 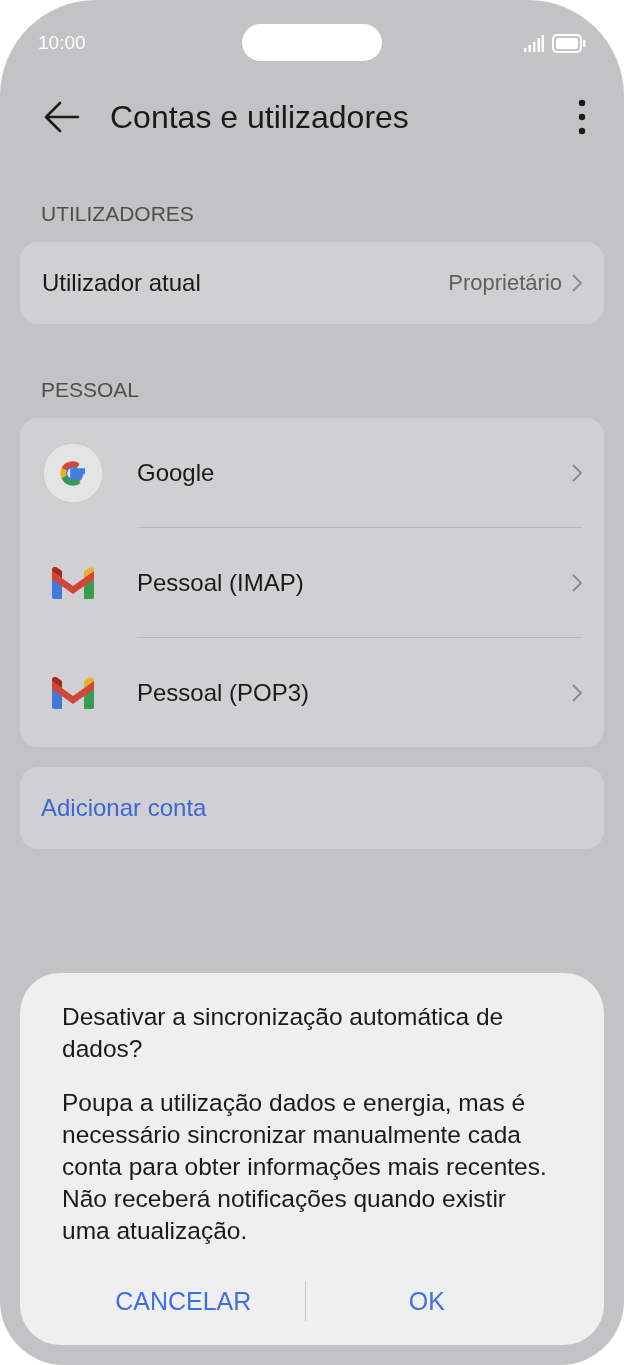 What do you see at coordinates (283, 1033) in the screenshot?
I see `dialog-title: Desativar a sincronização automática de dados?` at bounding box center [283, 1033].